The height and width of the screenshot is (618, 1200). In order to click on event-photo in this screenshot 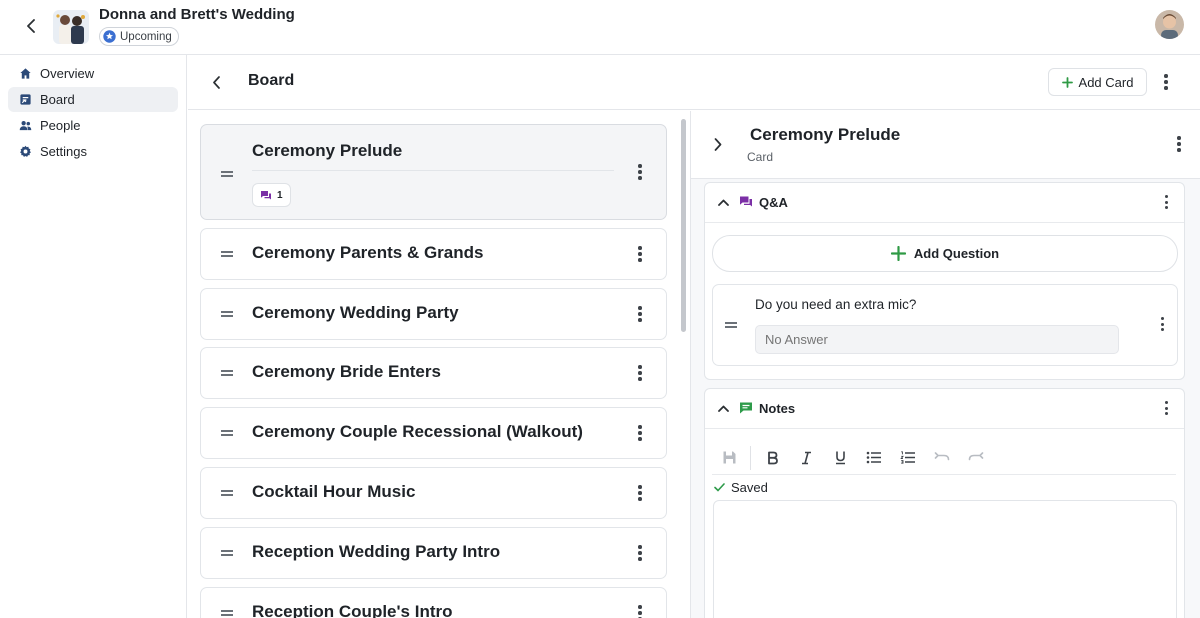, I will do `click(71, 27)`.